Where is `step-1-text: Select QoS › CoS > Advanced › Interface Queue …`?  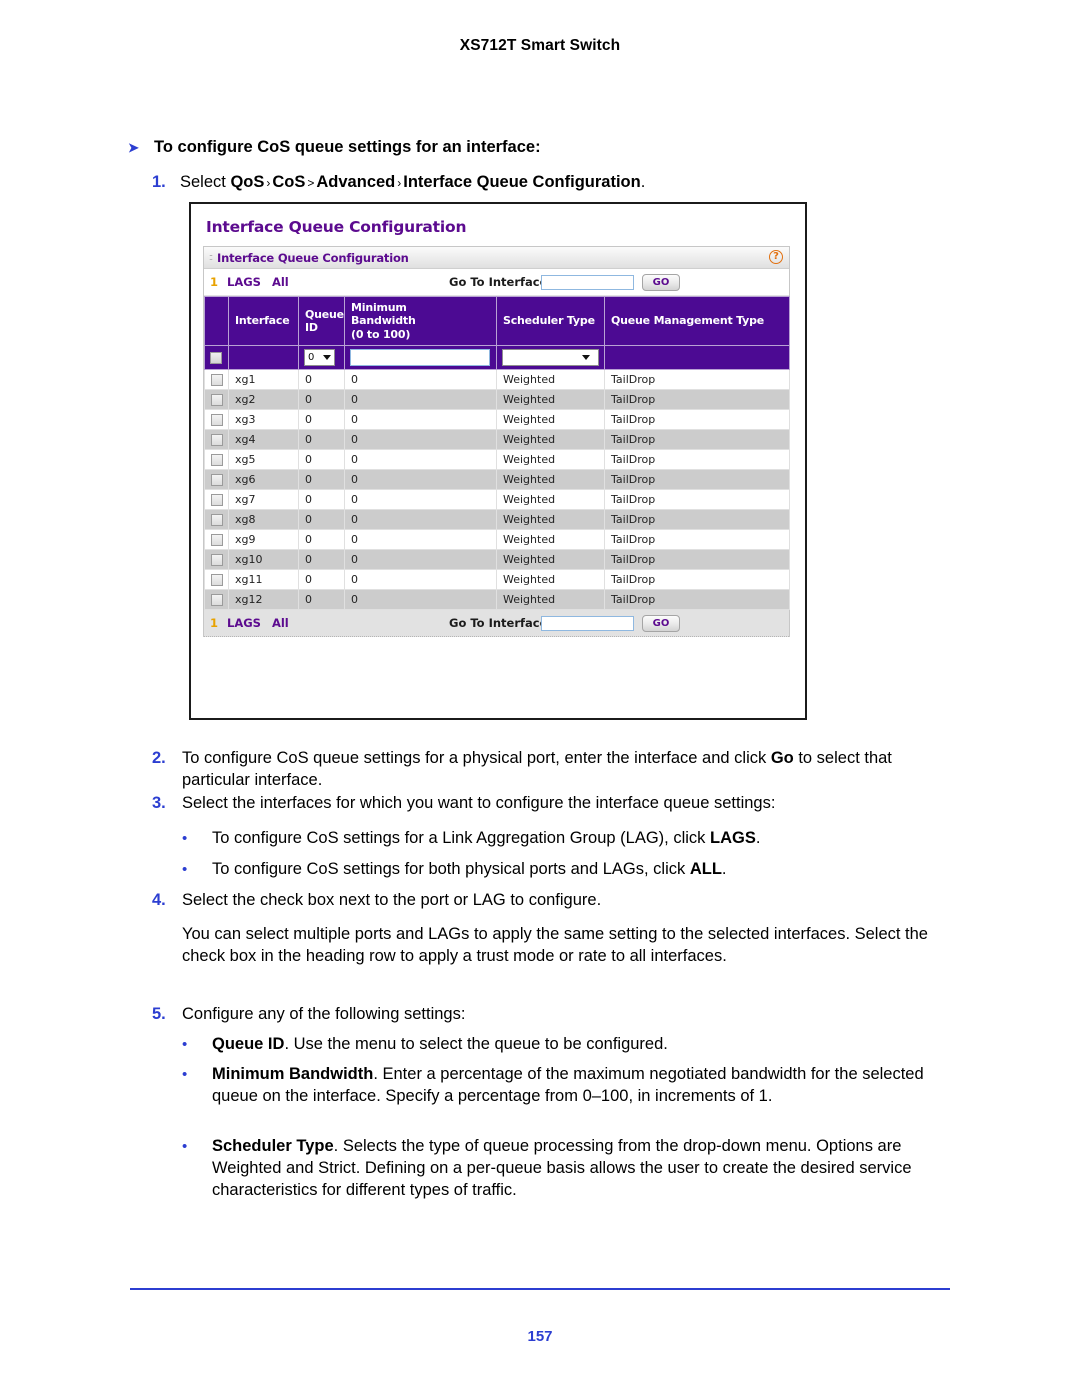 step-1-text: Select QoS › CoS > Advanced › Interface Queue … is located at coordinates (412, 182).